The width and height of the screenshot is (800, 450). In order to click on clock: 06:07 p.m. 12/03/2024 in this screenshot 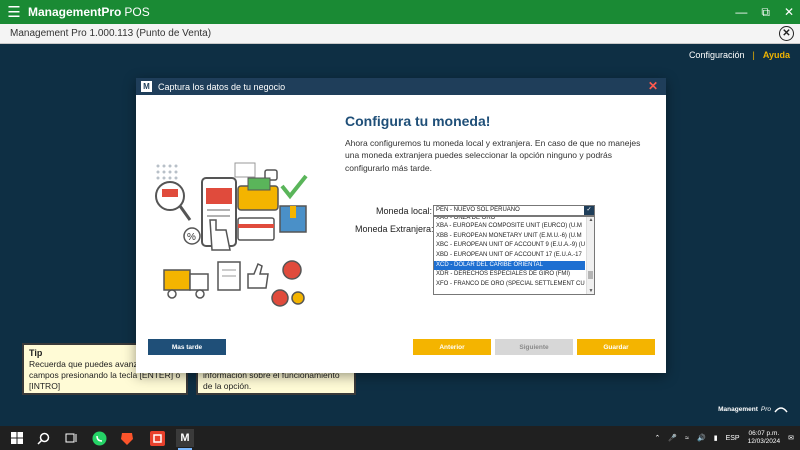, I will do `click(764, 438)`.